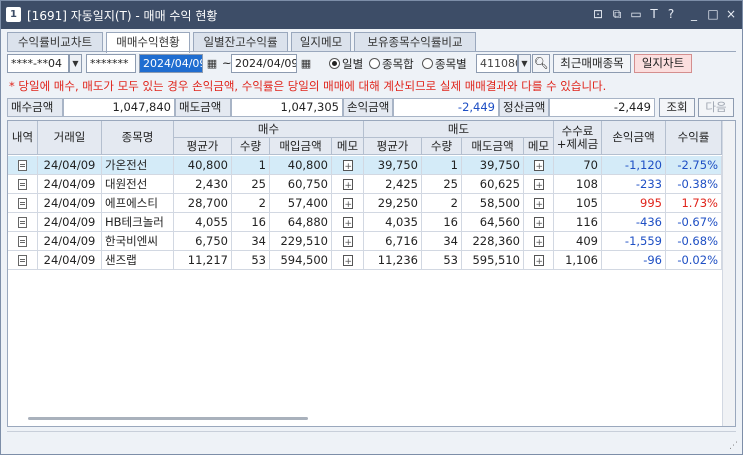 The height and width of the screenshot is (455, 743). I want to click on radio-daily: 일별, so click(346, 64).